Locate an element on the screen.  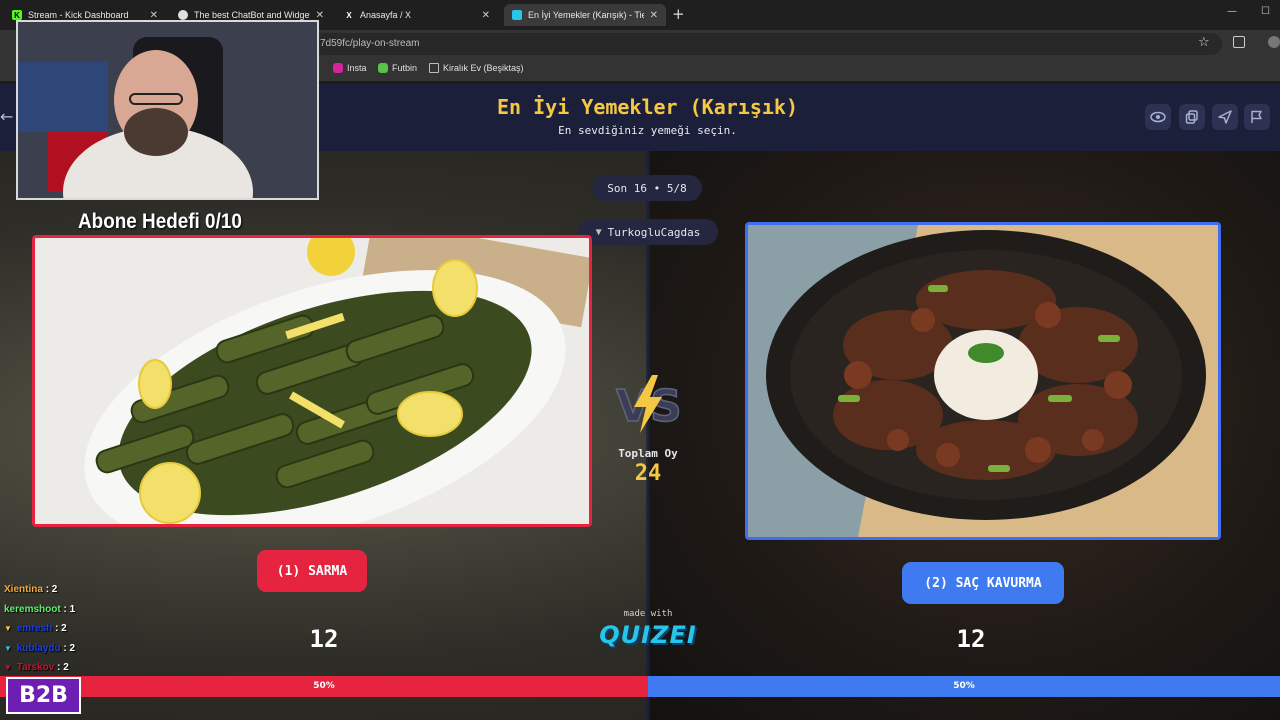
copy-icon is located at coordinates (1191, 117).